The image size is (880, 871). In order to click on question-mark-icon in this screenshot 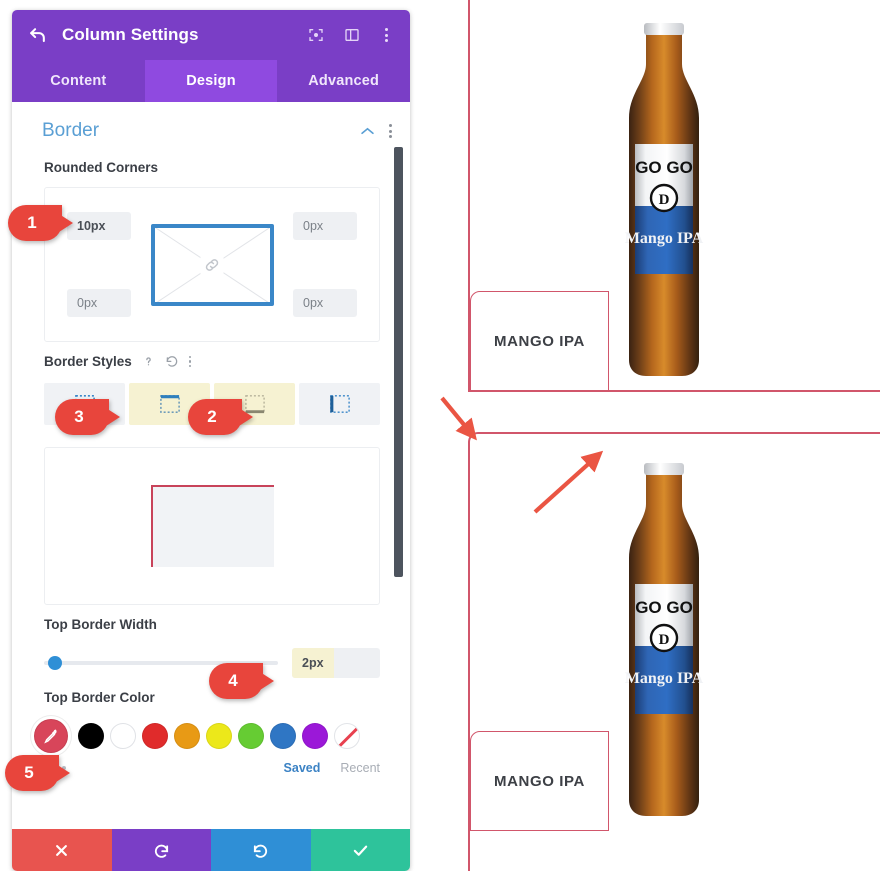, I will do `click(148, 361)`.